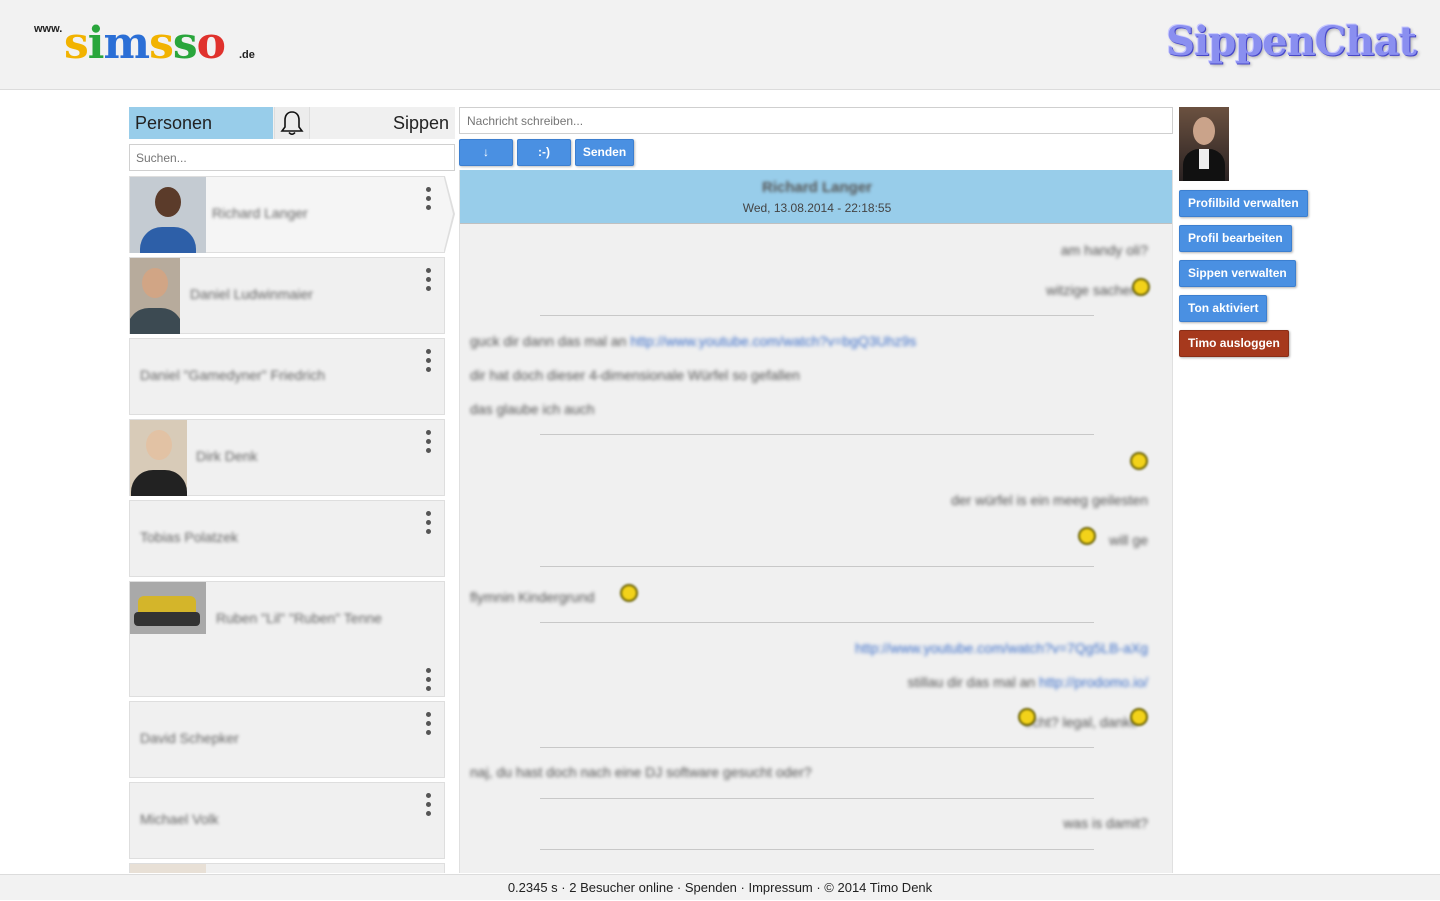 This screenshot has height=901, width=1440. What do you see at coordinates (1243, 203) in the screenshot?
I see `manage-profile-picture-button: Profilbild verwalten` at bounding box center [1243, 203].